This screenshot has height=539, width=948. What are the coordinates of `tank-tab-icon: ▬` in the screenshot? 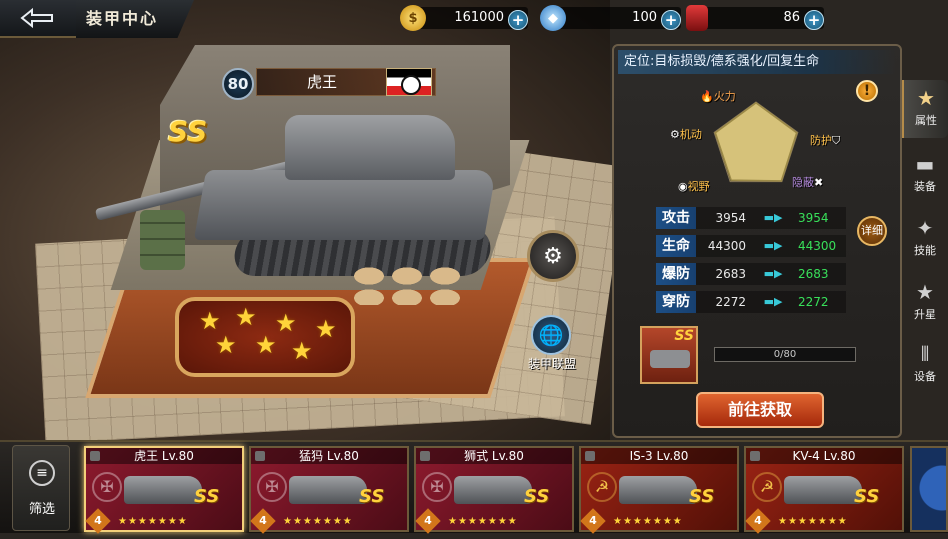 It's located at (925, 164).